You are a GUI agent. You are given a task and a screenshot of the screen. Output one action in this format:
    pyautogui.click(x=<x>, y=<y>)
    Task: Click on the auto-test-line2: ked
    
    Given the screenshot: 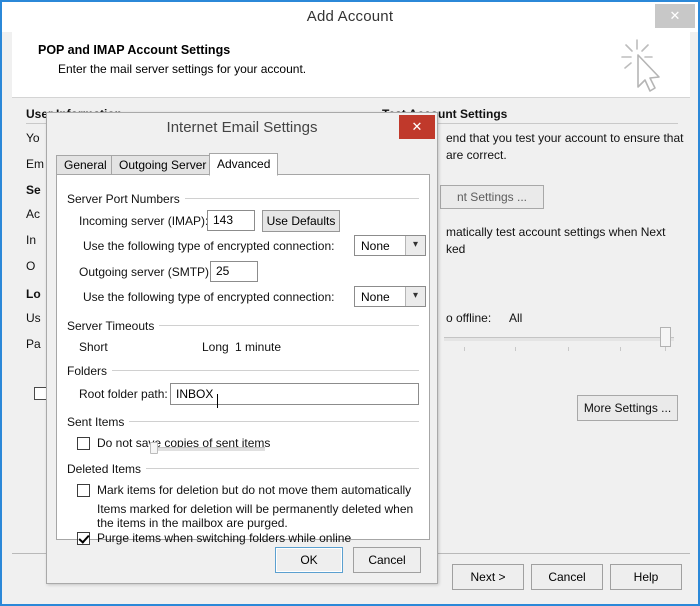 What is the action you would take?
    pyautogui.click(x=456, y=249)
    